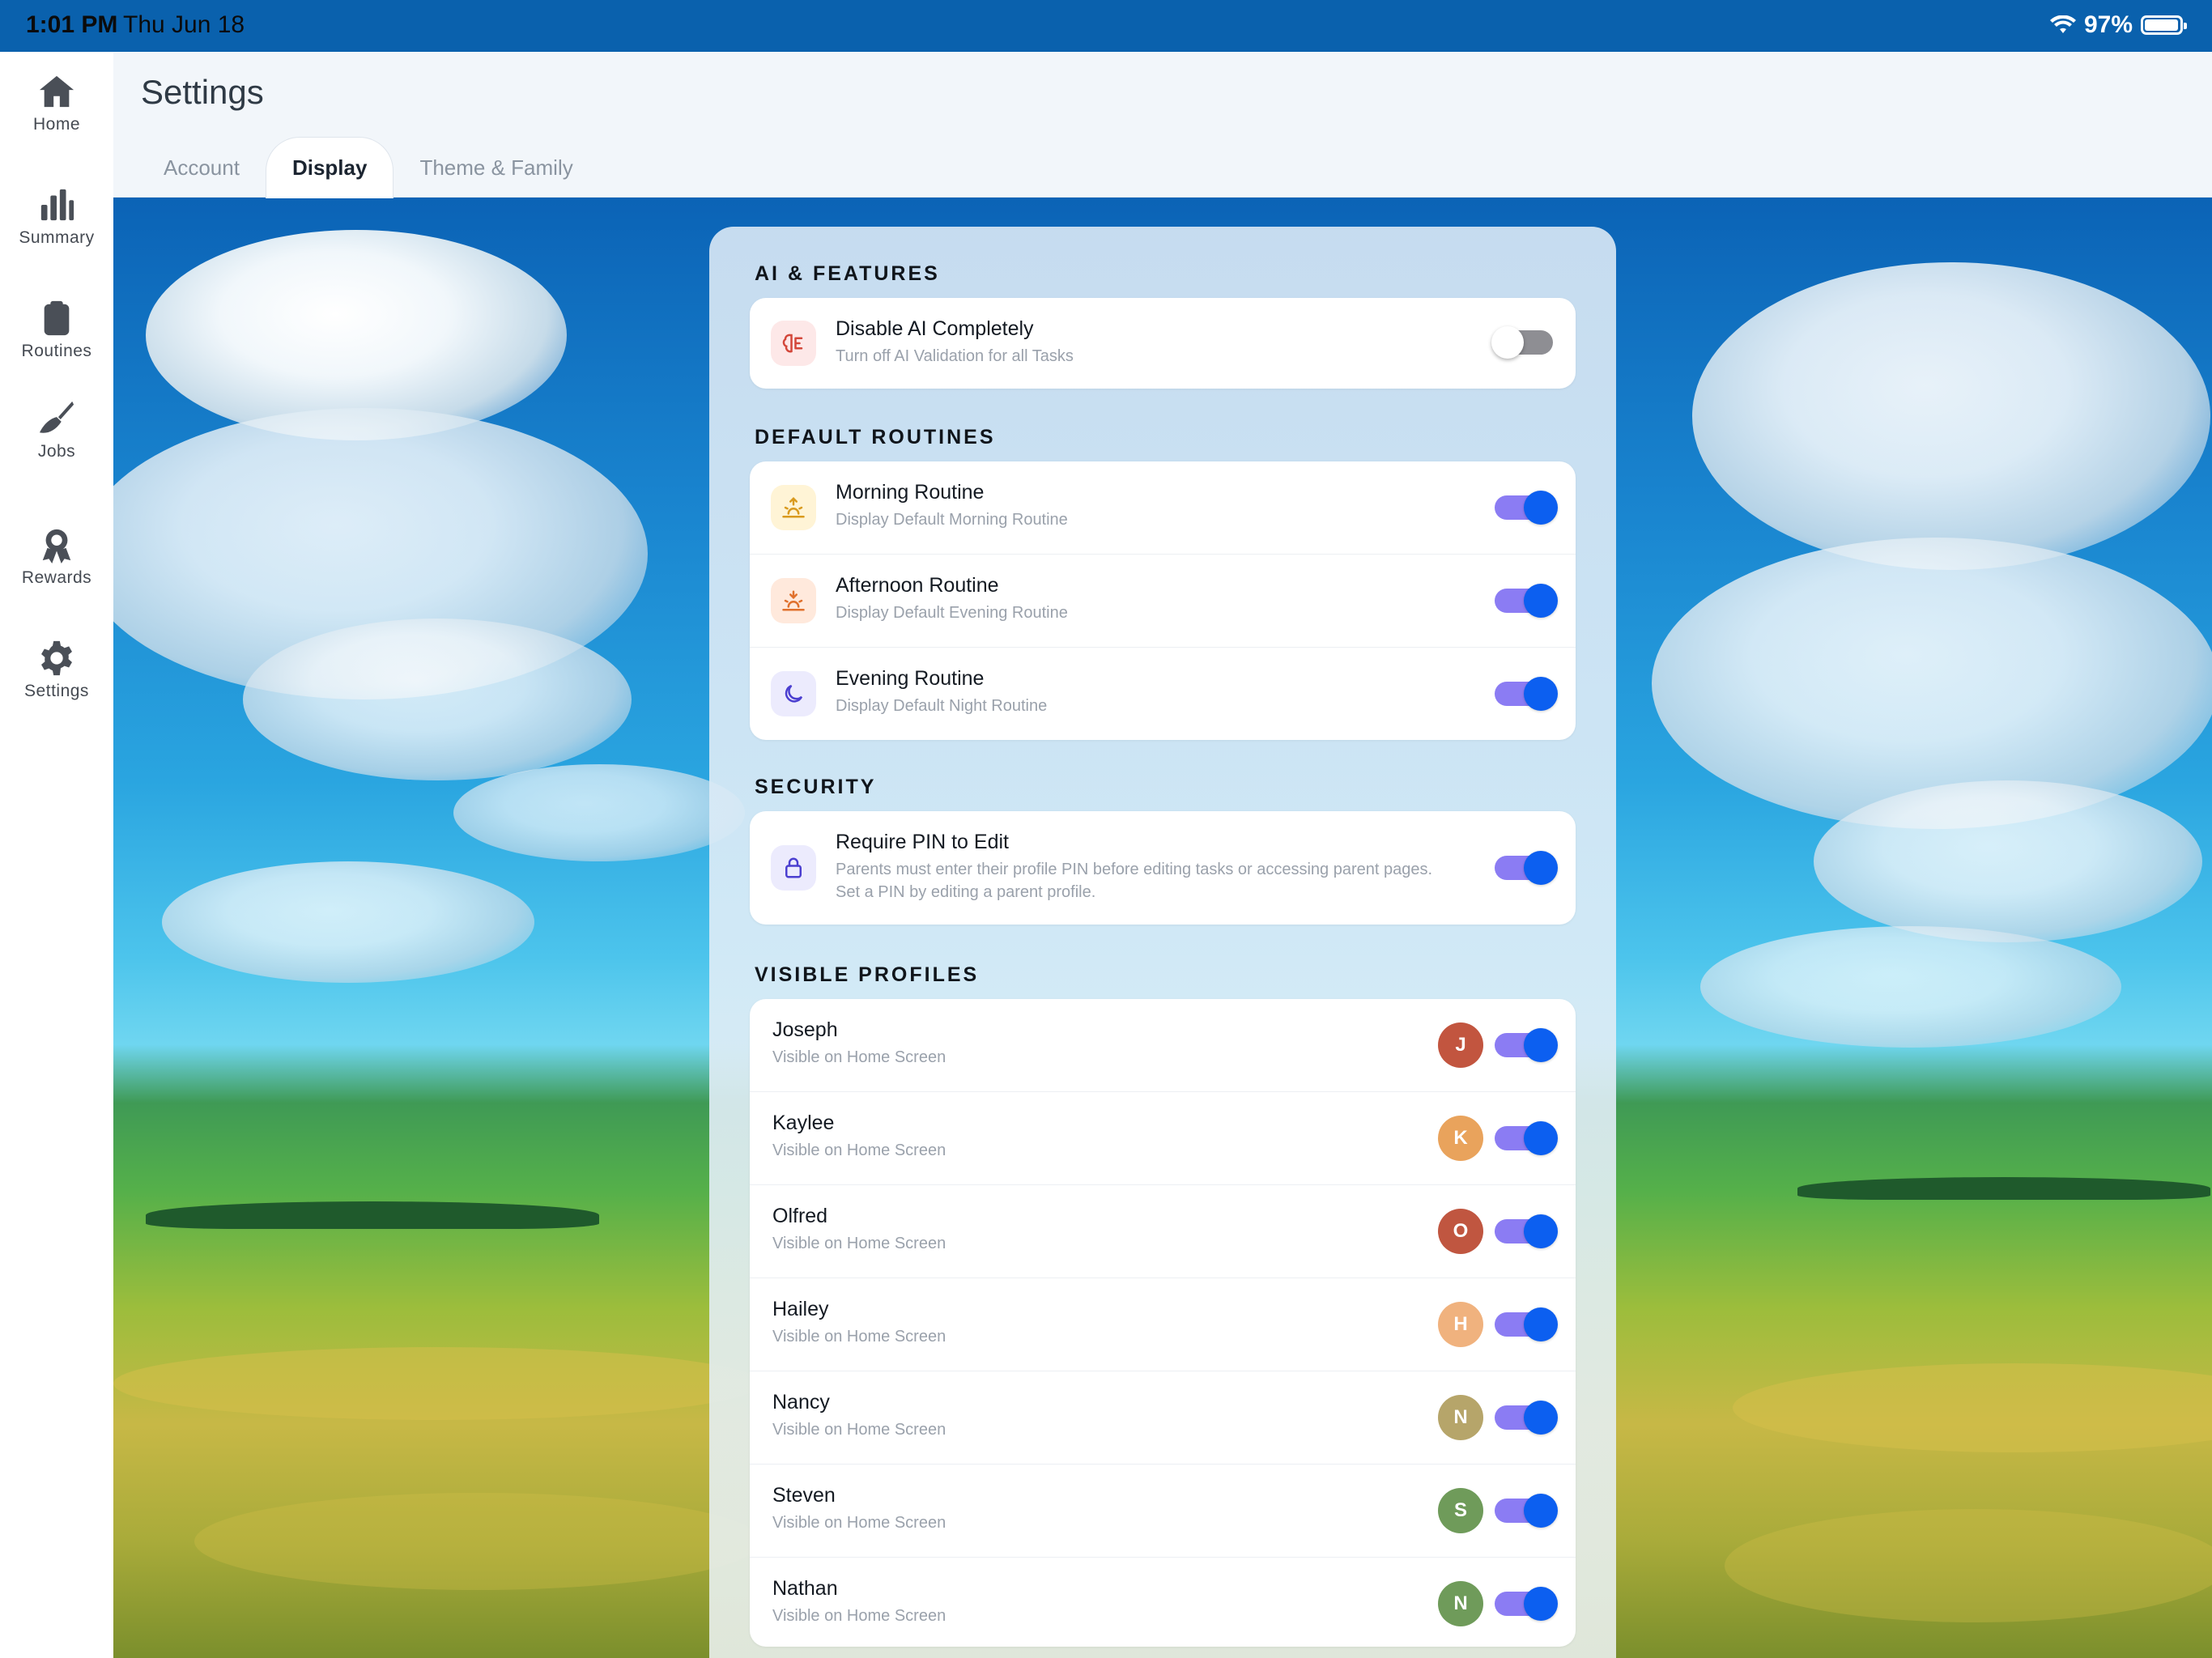 The image size is (2212, 1658). What do you see at coordinates (202, 167) in the screenshot?
I see `tab-account: Account` at bounding box center [202, 167].